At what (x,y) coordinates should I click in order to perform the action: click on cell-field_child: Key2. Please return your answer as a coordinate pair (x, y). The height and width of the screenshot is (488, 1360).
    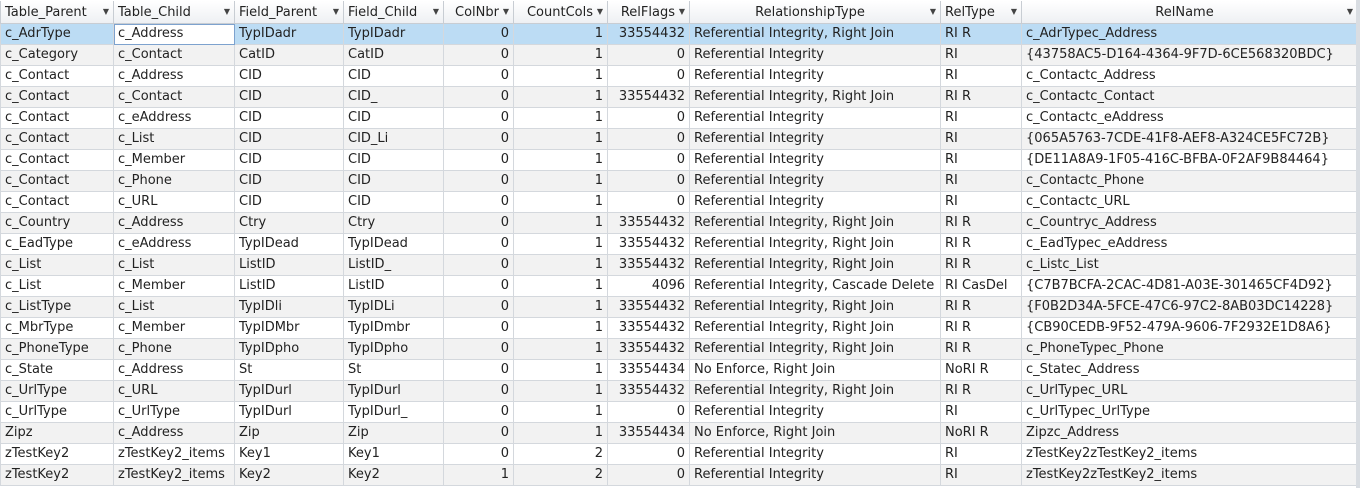
    Looking at the image, I should click on (394, 475).